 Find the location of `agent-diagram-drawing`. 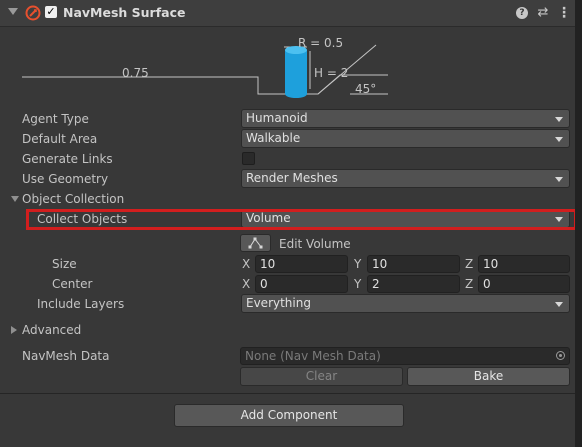

agent-diagram-drawing is located at coordinates (205, 71).